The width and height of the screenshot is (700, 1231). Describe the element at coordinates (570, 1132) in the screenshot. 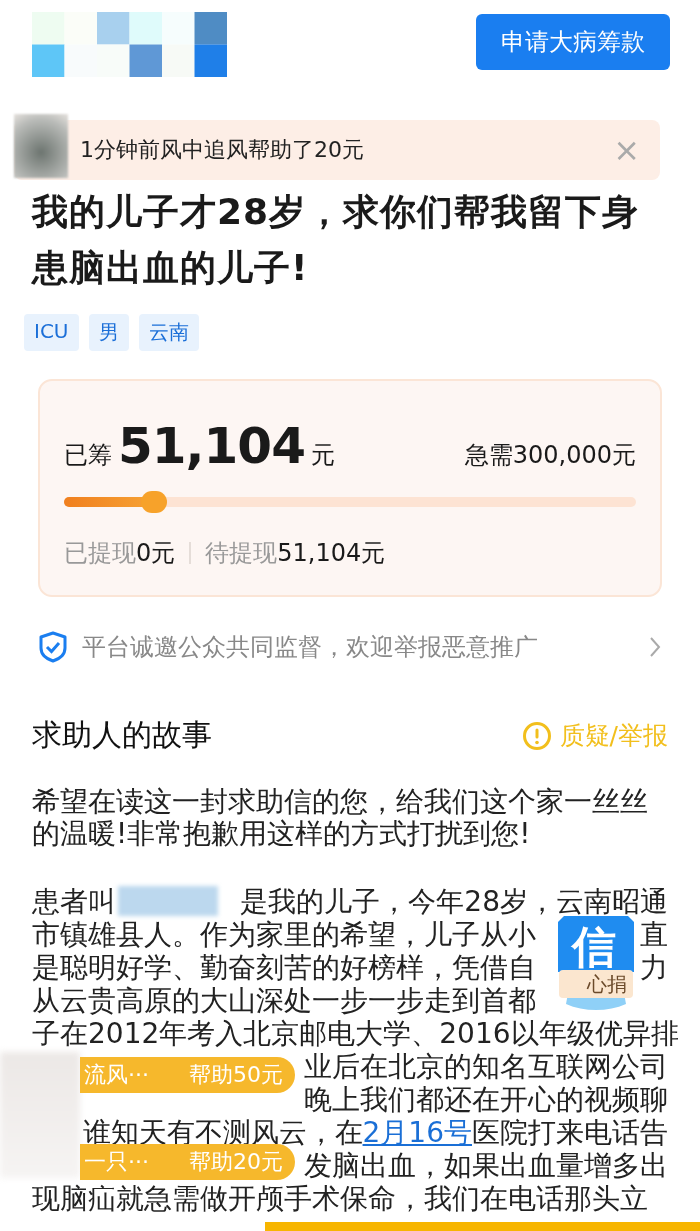

I see `story-text: 医院打来电话告` at that location.